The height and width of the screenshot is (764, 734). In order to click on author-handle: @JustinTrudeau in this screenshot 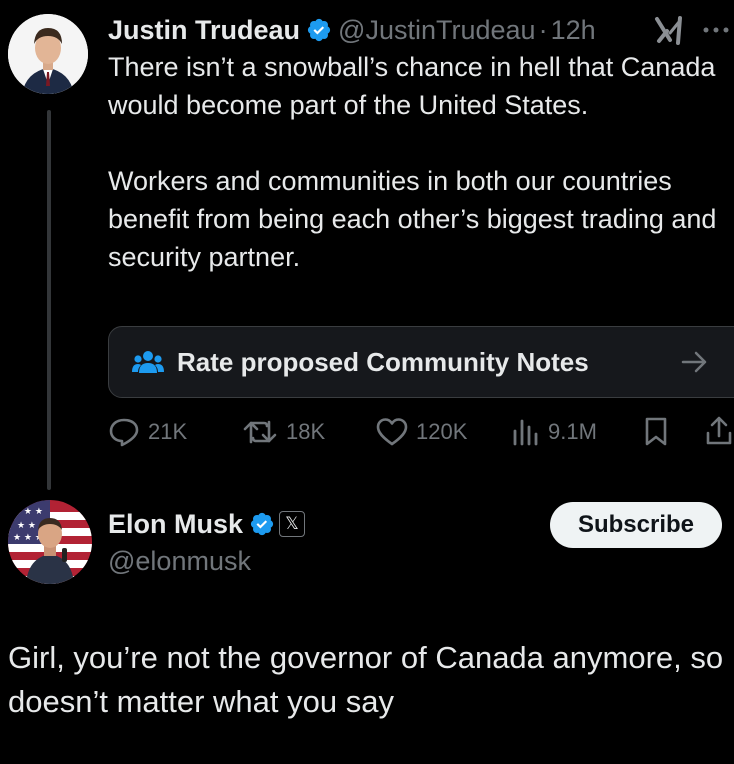, I will do `click(437, 30)`.